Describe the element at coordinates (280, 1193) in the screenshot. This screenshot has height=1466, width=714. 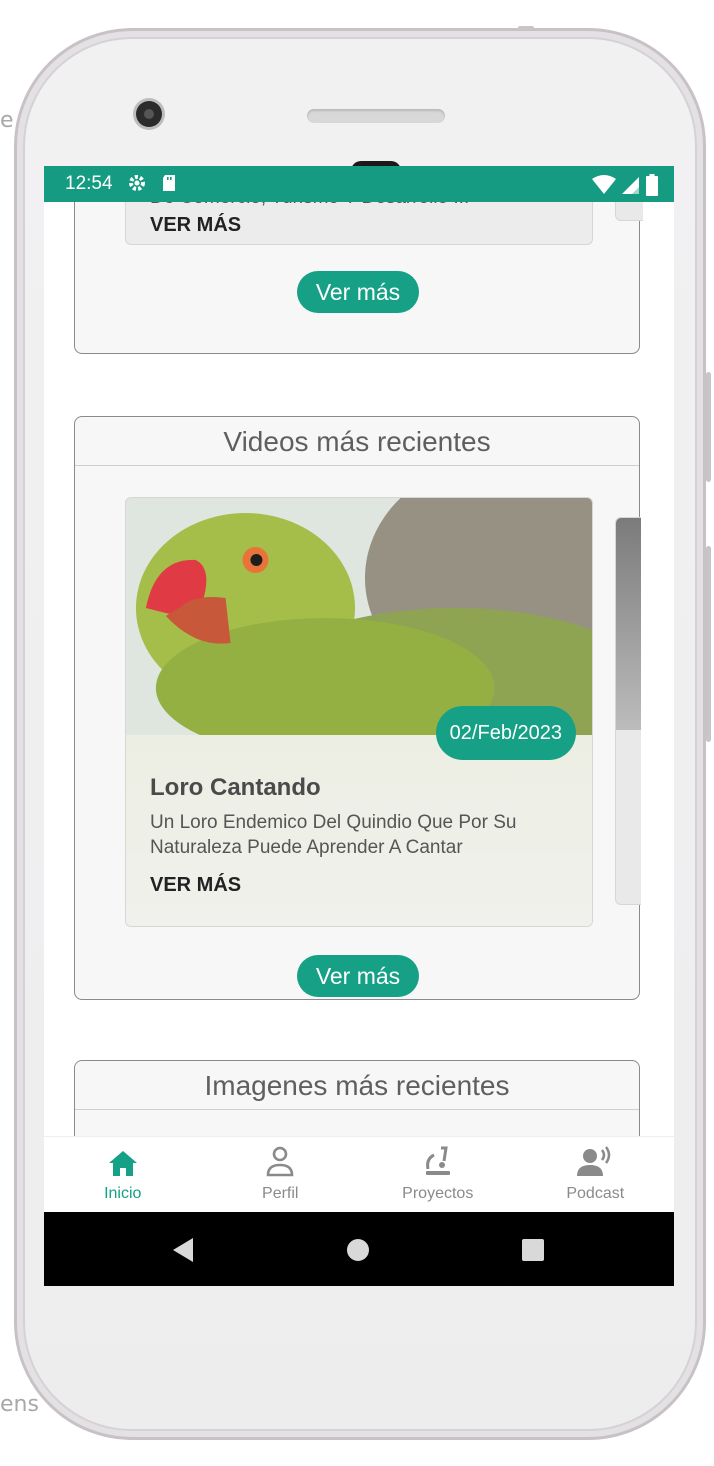
I see `nav-label-perfil: Perfil` at that location.